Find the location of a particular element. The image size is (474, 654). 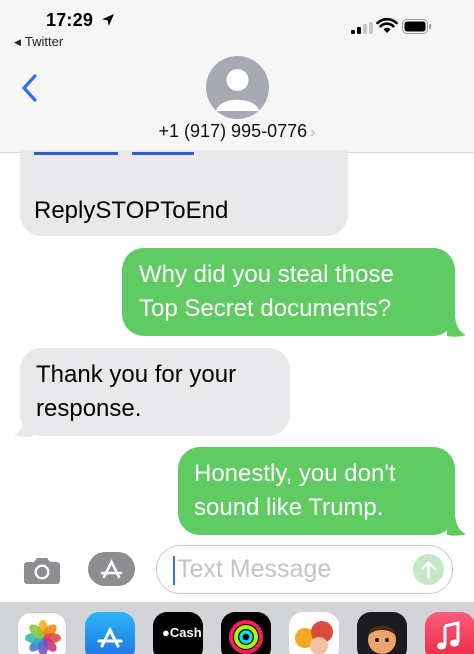

memoji-icon is located at coordinates (382, 639).